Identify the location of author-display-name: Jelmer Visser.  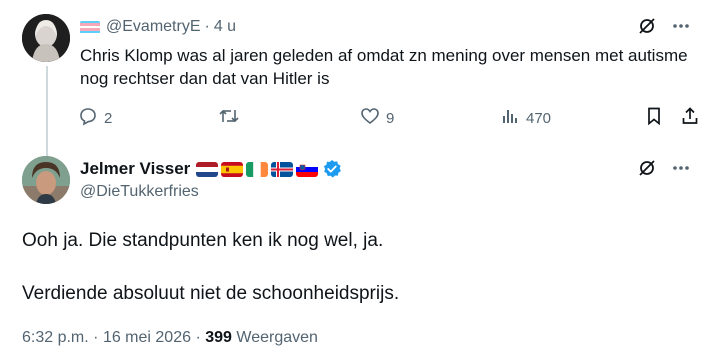
(135, 169).